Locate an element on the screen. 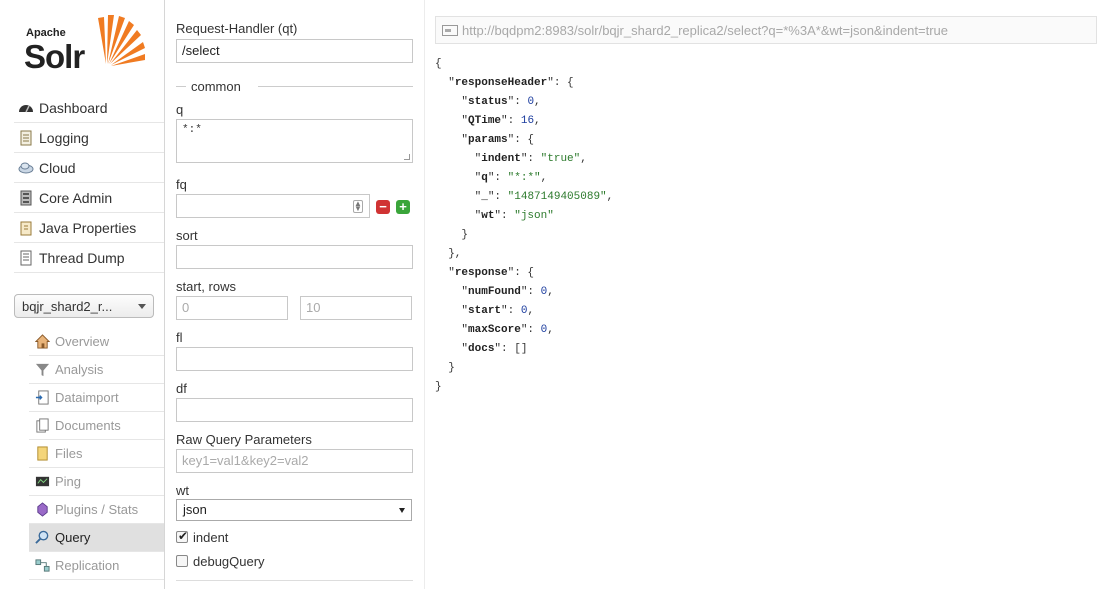 Image resolution: width=1097 pixels, height=589 pixels. json-line: "maxScore": 0, is located at coordinates (494, 330).